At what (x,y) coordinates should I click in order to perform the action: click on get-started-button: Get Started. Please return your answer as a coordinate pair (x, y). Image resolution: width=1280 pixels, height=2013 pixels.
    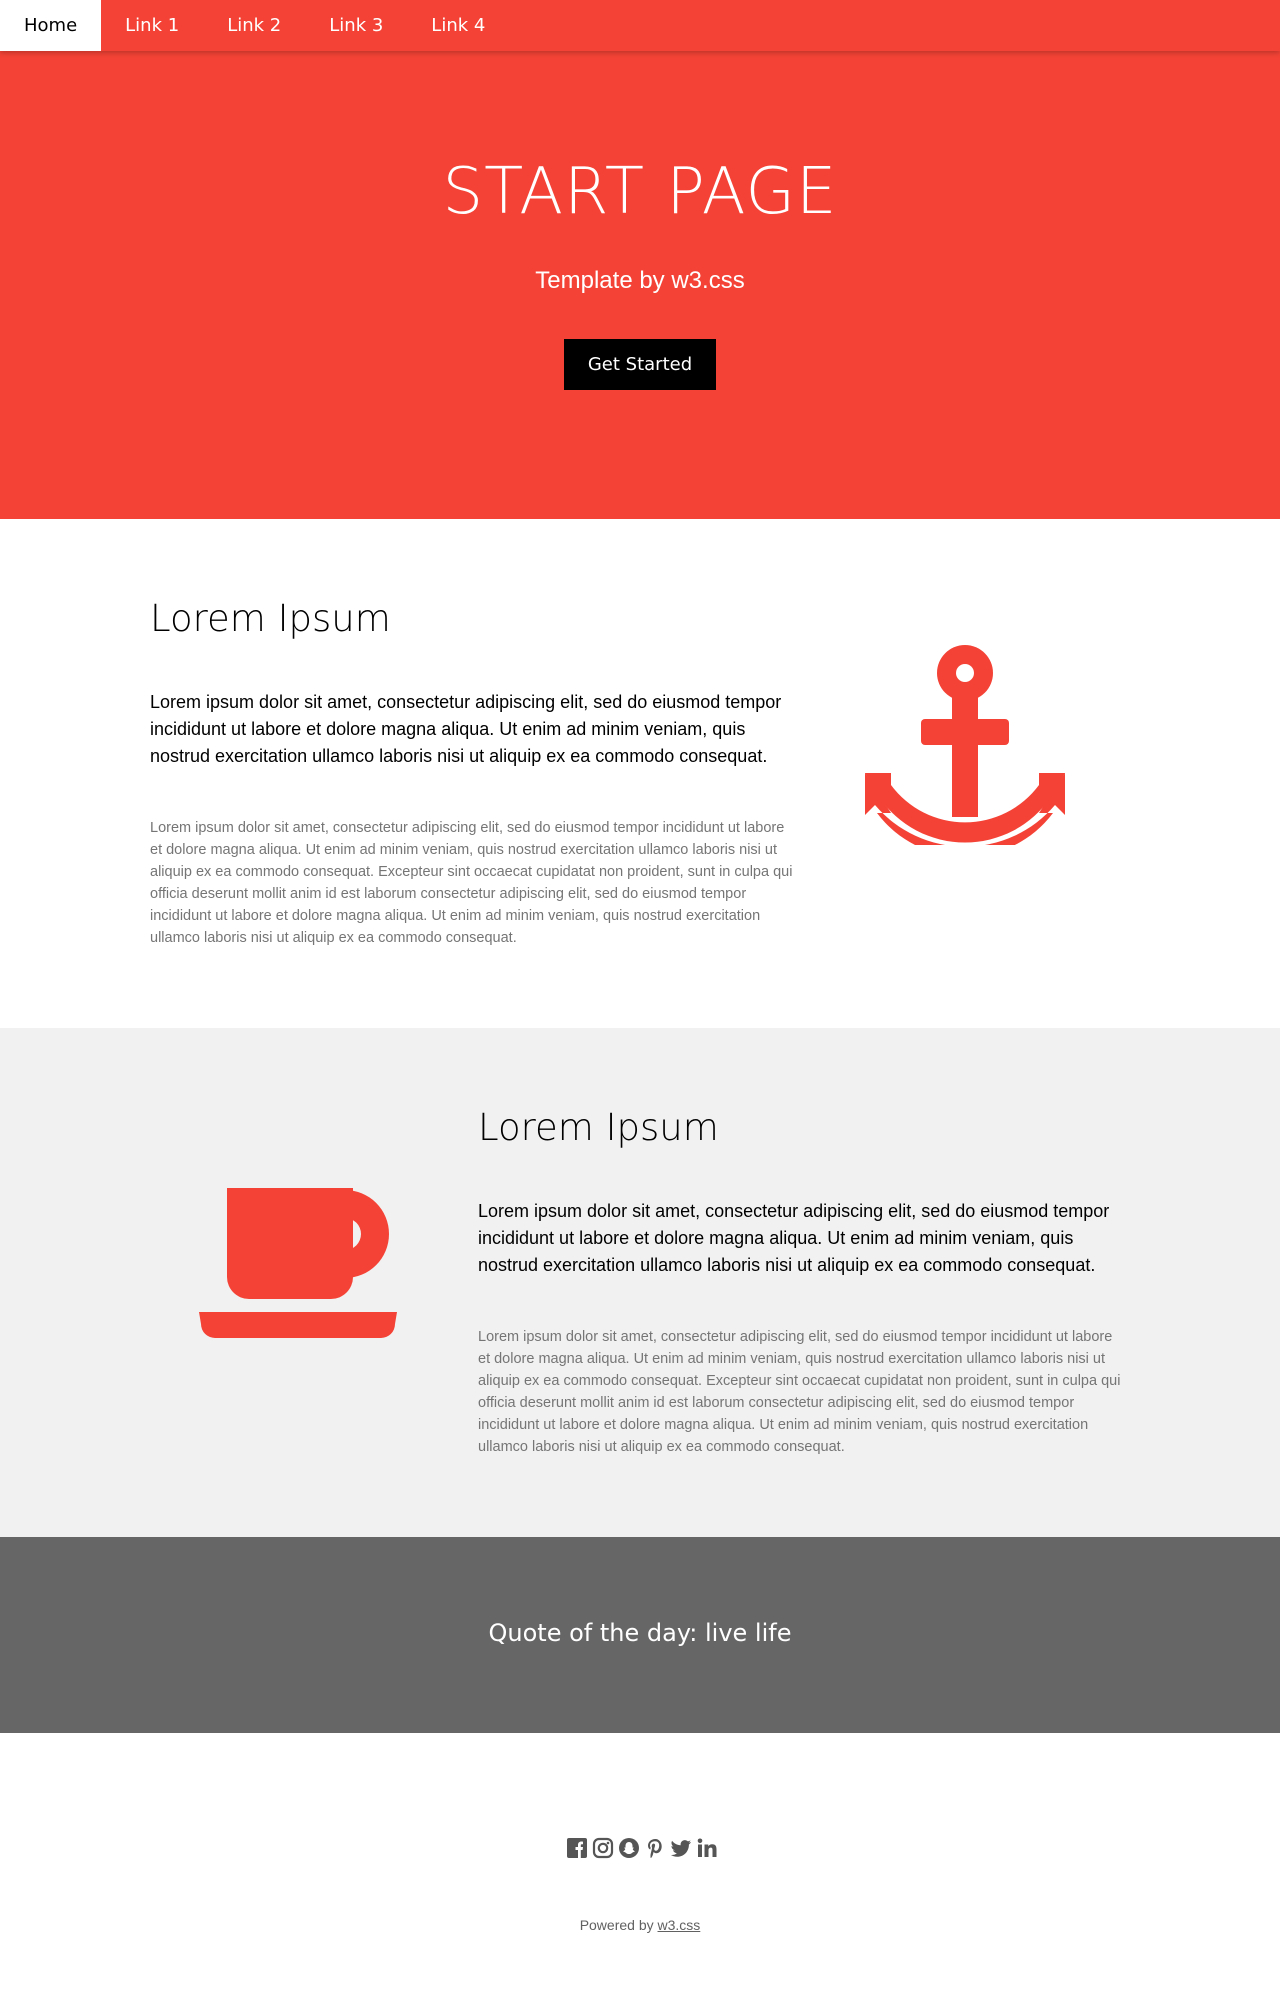
    Looking at the image, I should click on (640, 364).